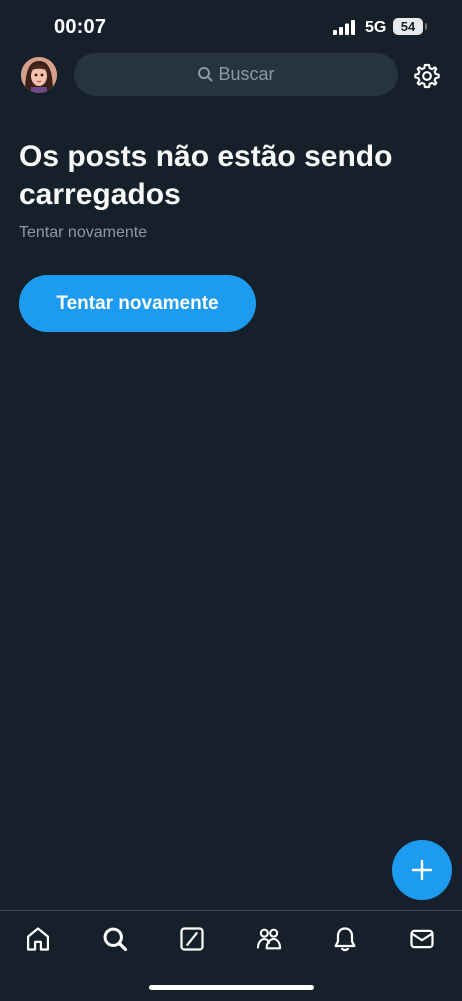 This screenshot has height=1001, width=462. What do you see at coordinates (80, 27) in the screenshot?
I see `status-time: 00:07` at bounding box center [80, 27].